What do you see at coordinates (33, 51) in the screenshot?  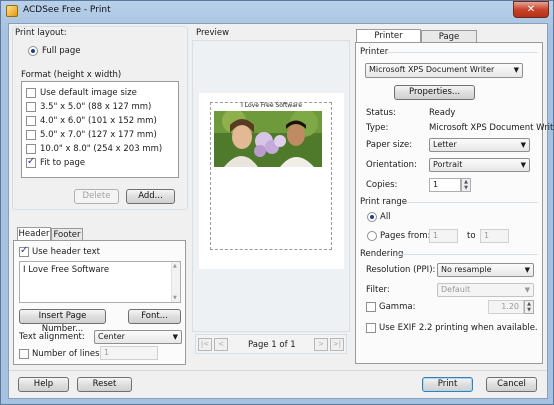 I see `full-page-radio` at bounding box center [33, 51].